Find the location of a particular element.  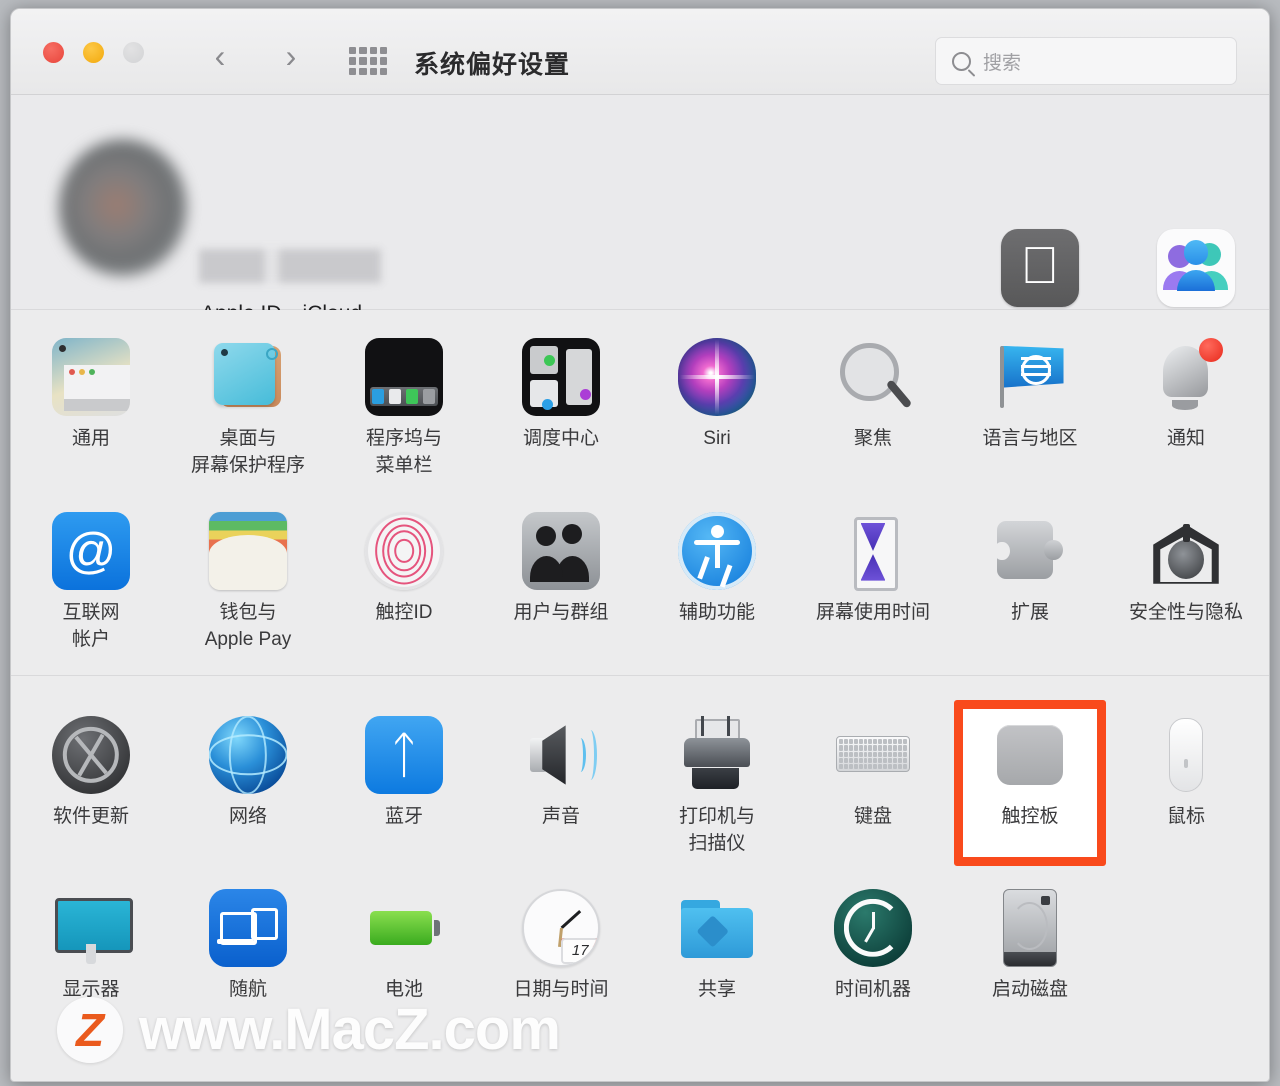

calendar-day: 17 is located at coordinates (579, 951).